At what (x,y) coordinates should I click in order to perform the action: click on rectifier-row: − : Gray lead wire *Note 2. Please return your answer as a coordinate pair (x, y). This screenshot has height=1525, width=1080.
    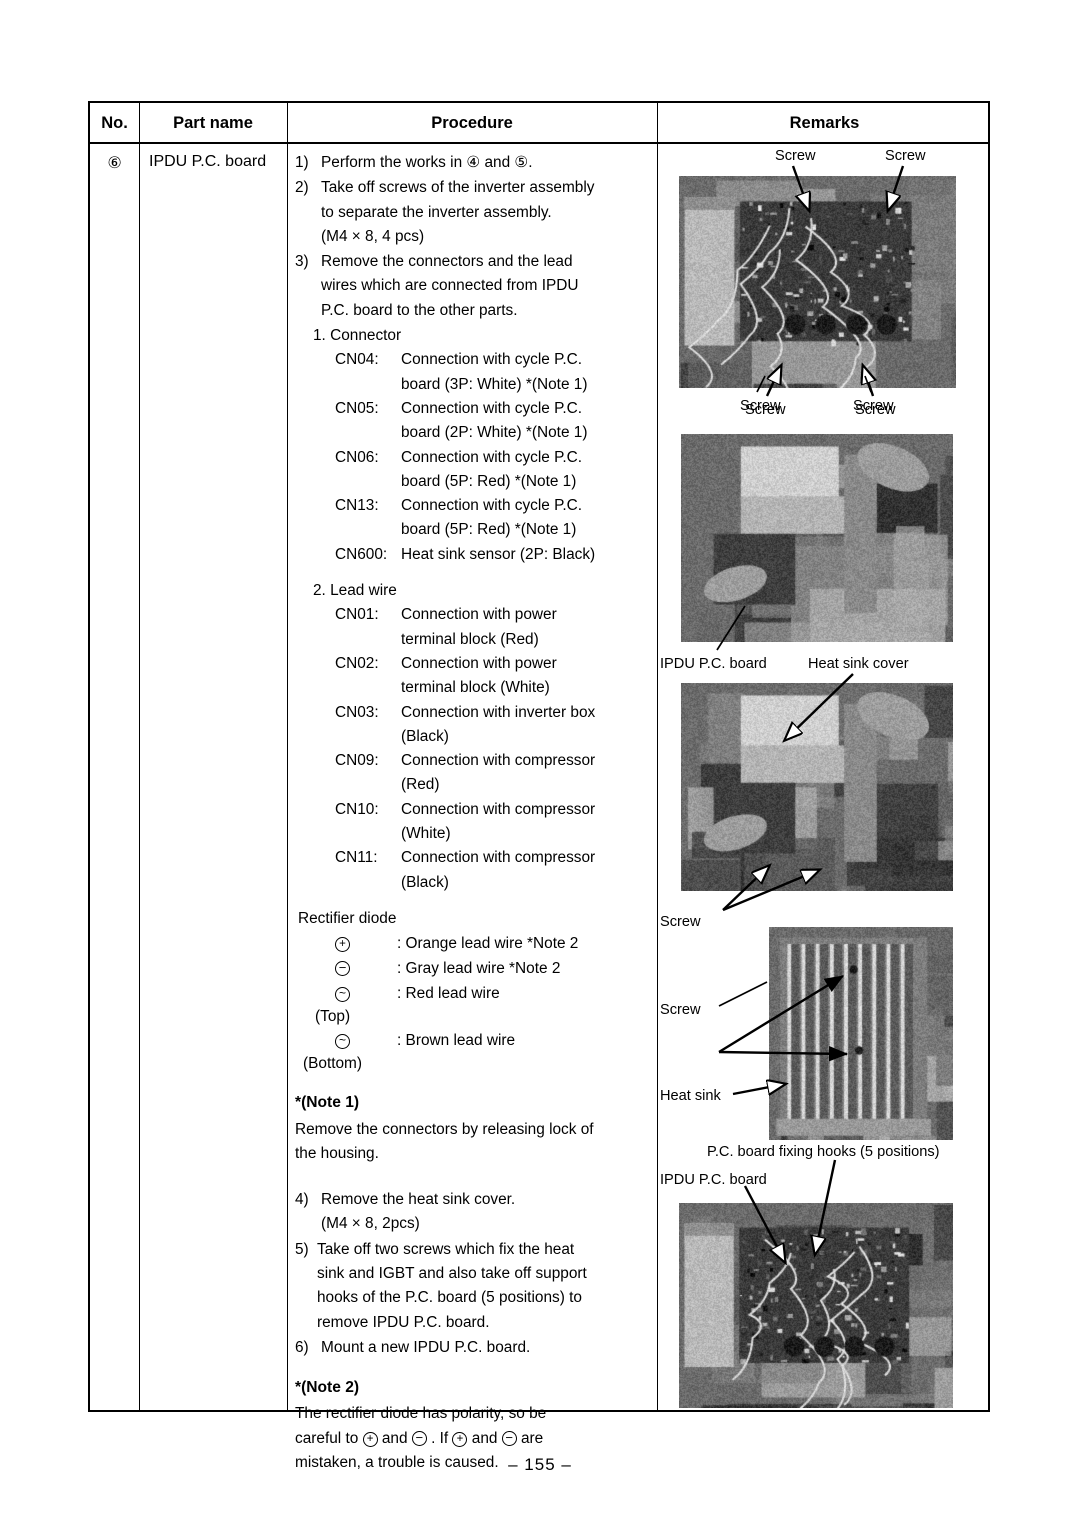
    Looking at the image, I should click on (491, 968).